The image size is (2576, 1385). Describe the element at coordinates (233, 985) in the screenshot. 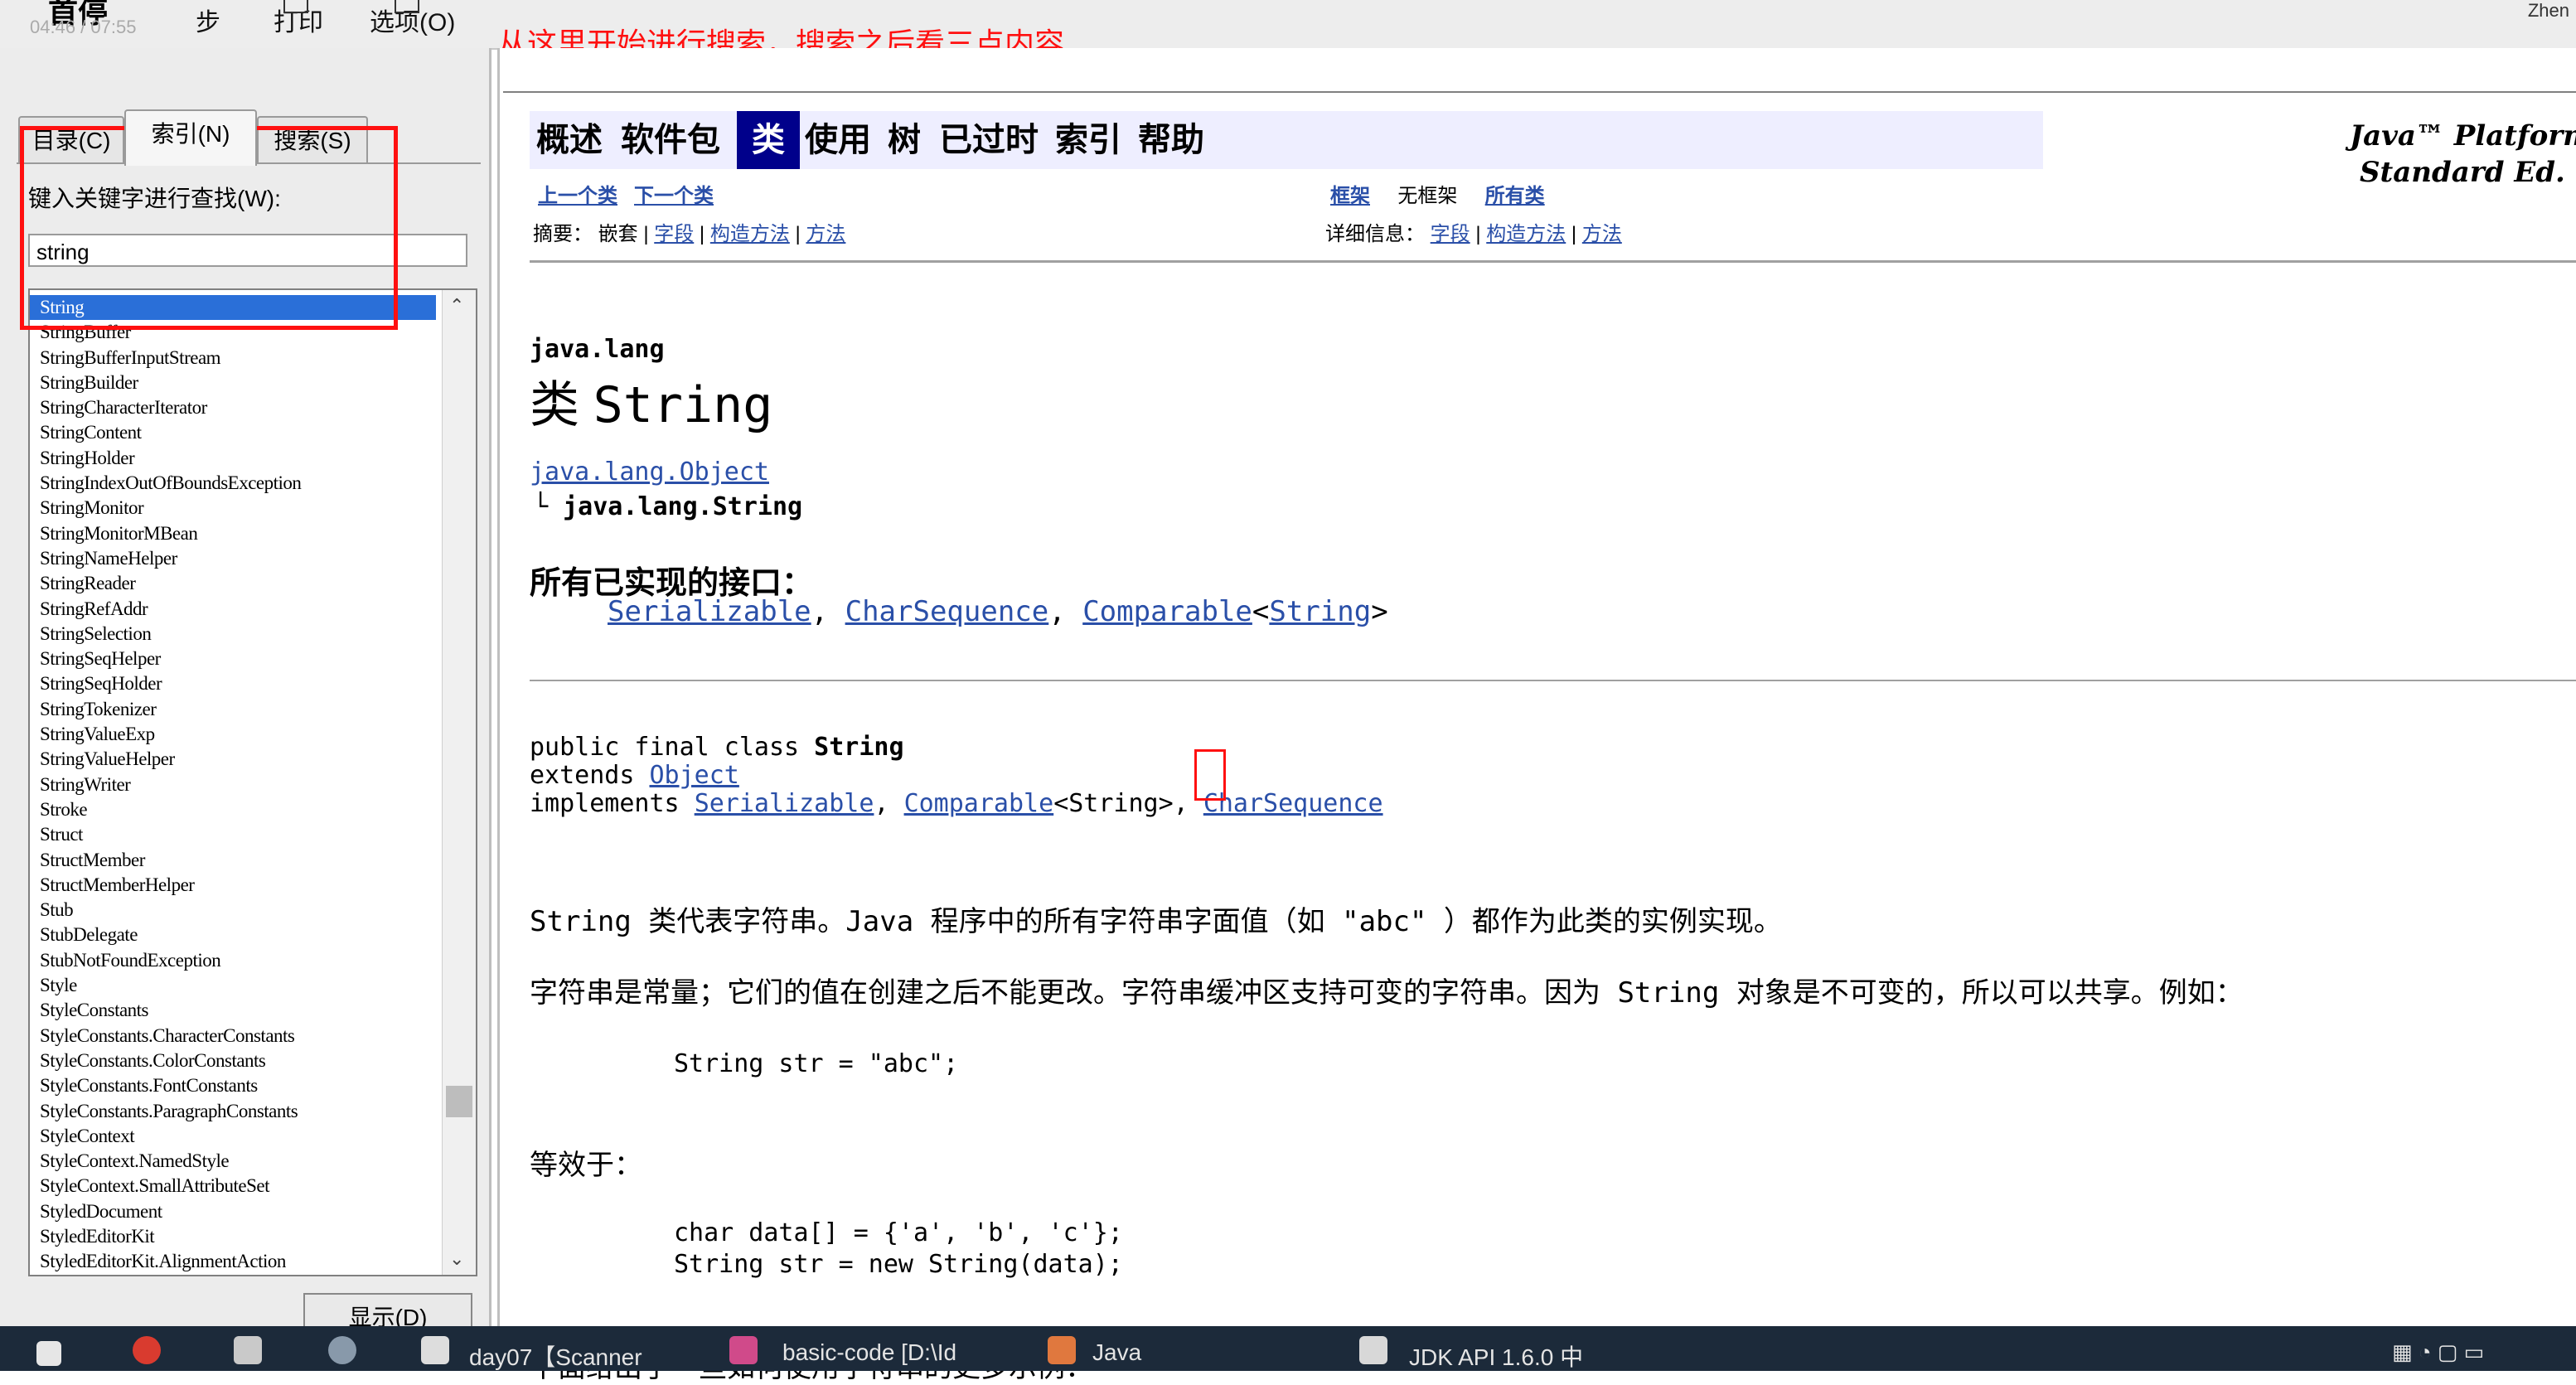

I see `index-list-item: Style` at that location.